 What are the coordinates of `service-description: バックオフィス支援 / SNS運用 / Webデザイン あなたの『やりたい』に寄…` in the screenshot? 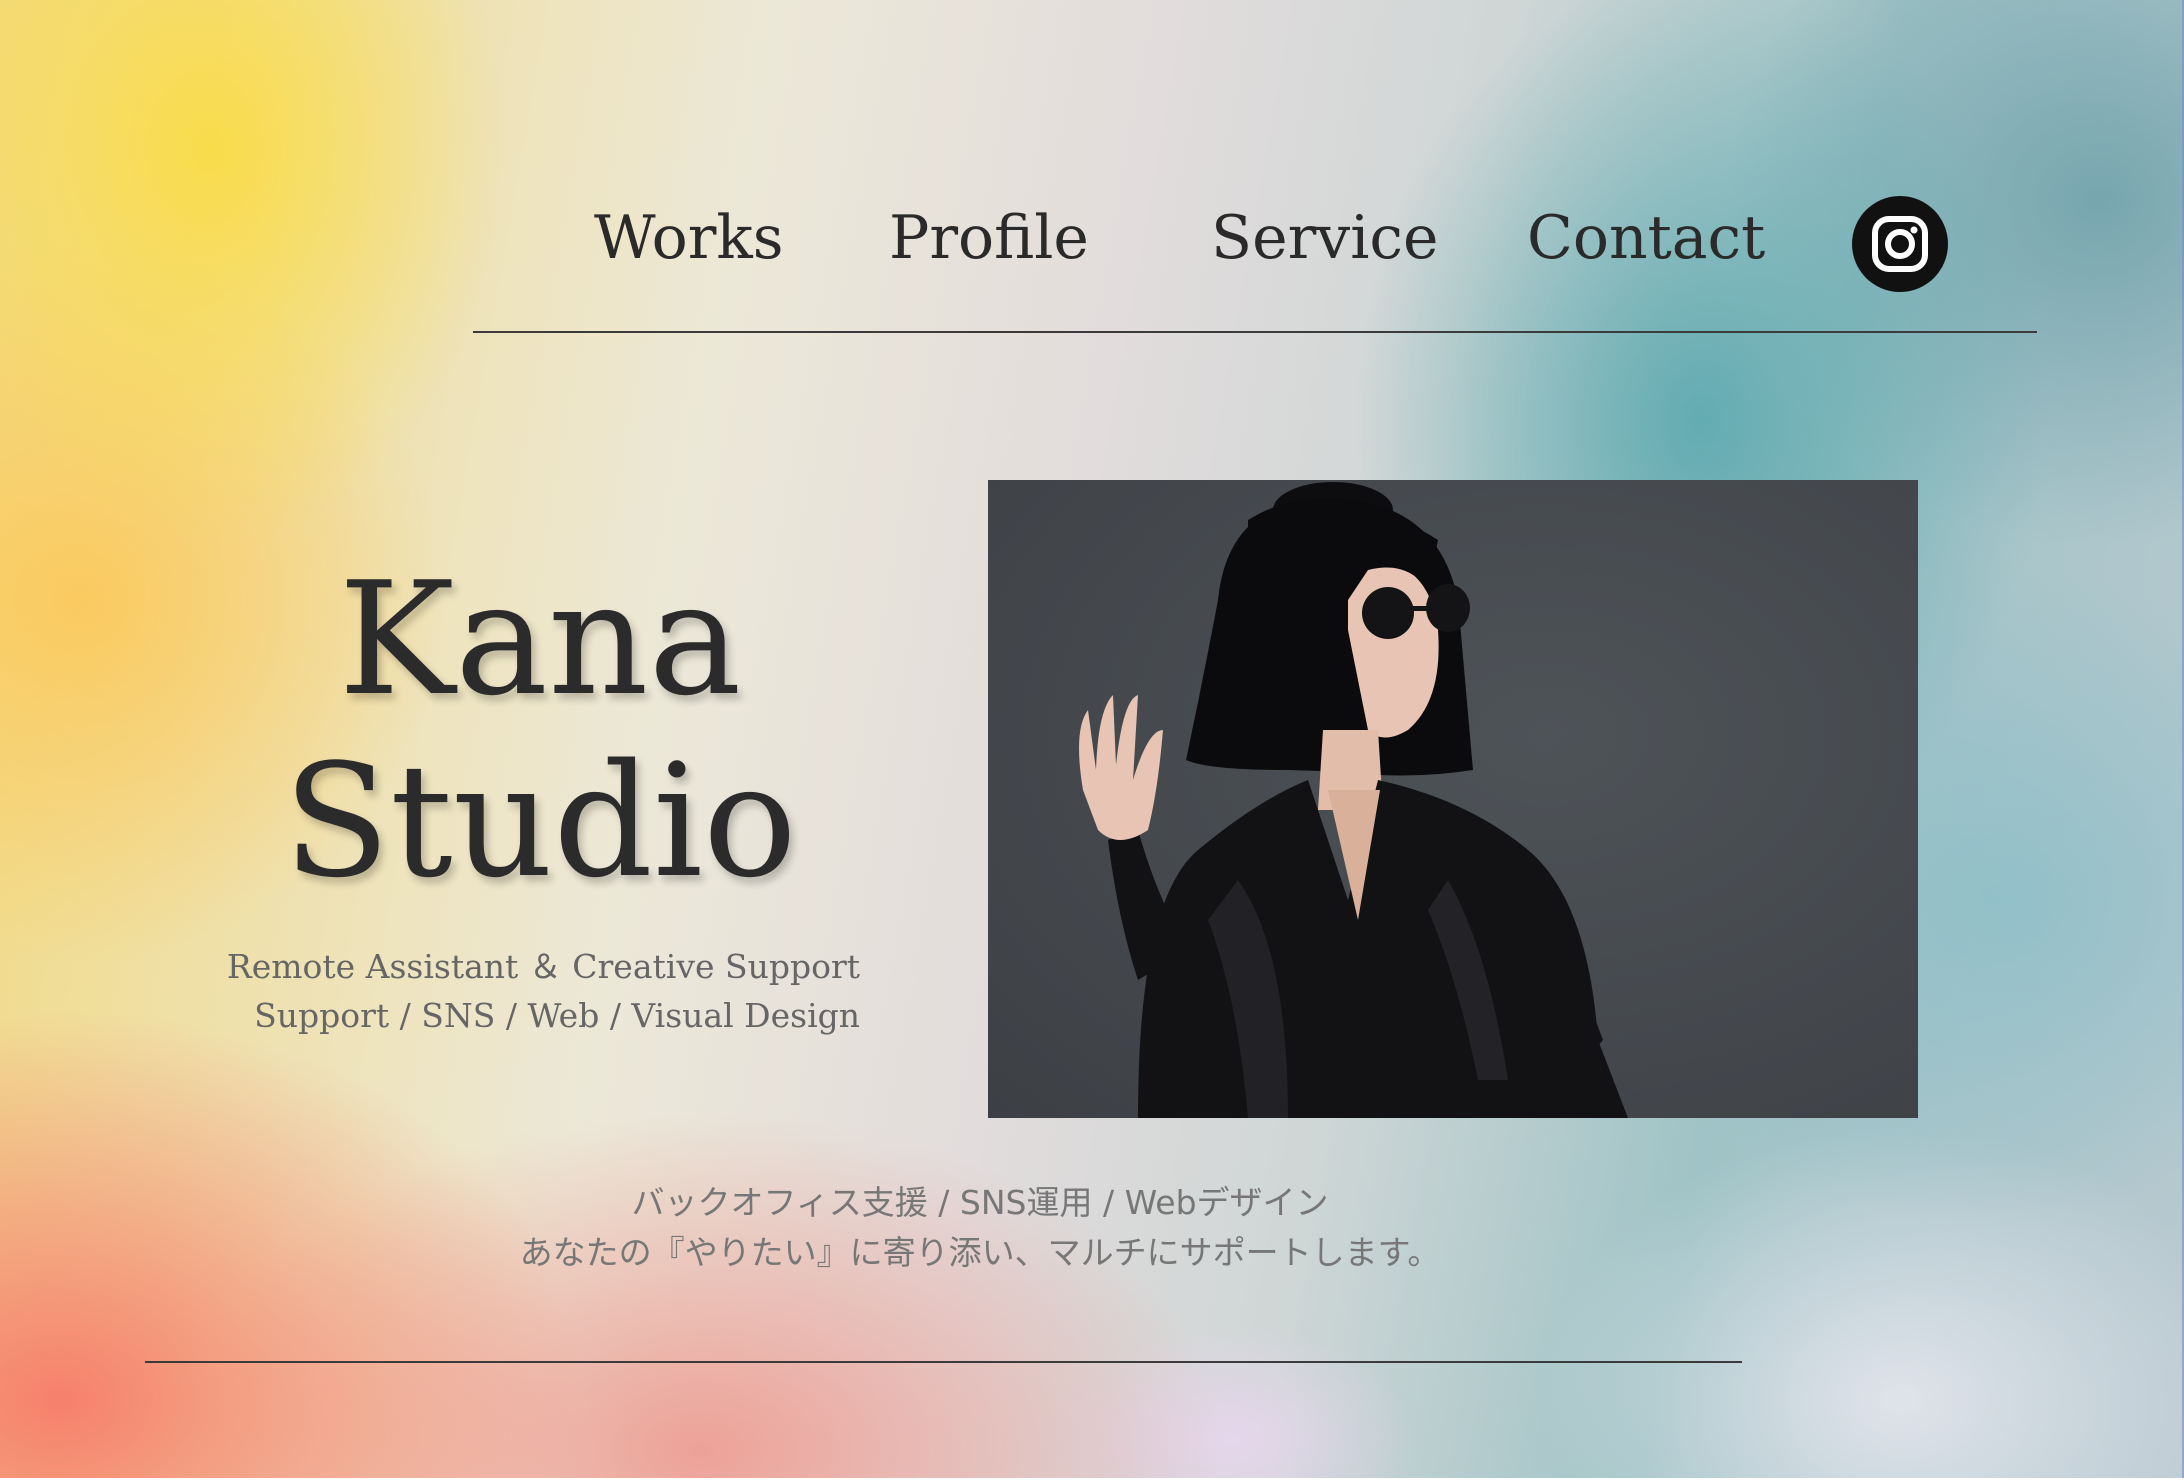 It's located at (980, 1228).